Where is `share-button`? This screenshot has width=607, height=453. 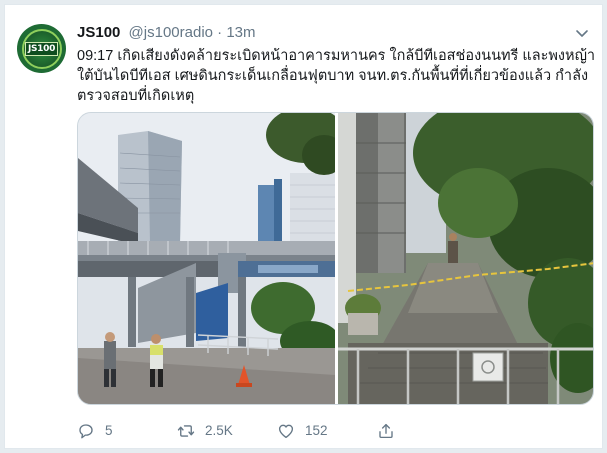 share-button is located at coordinates (391, 431).